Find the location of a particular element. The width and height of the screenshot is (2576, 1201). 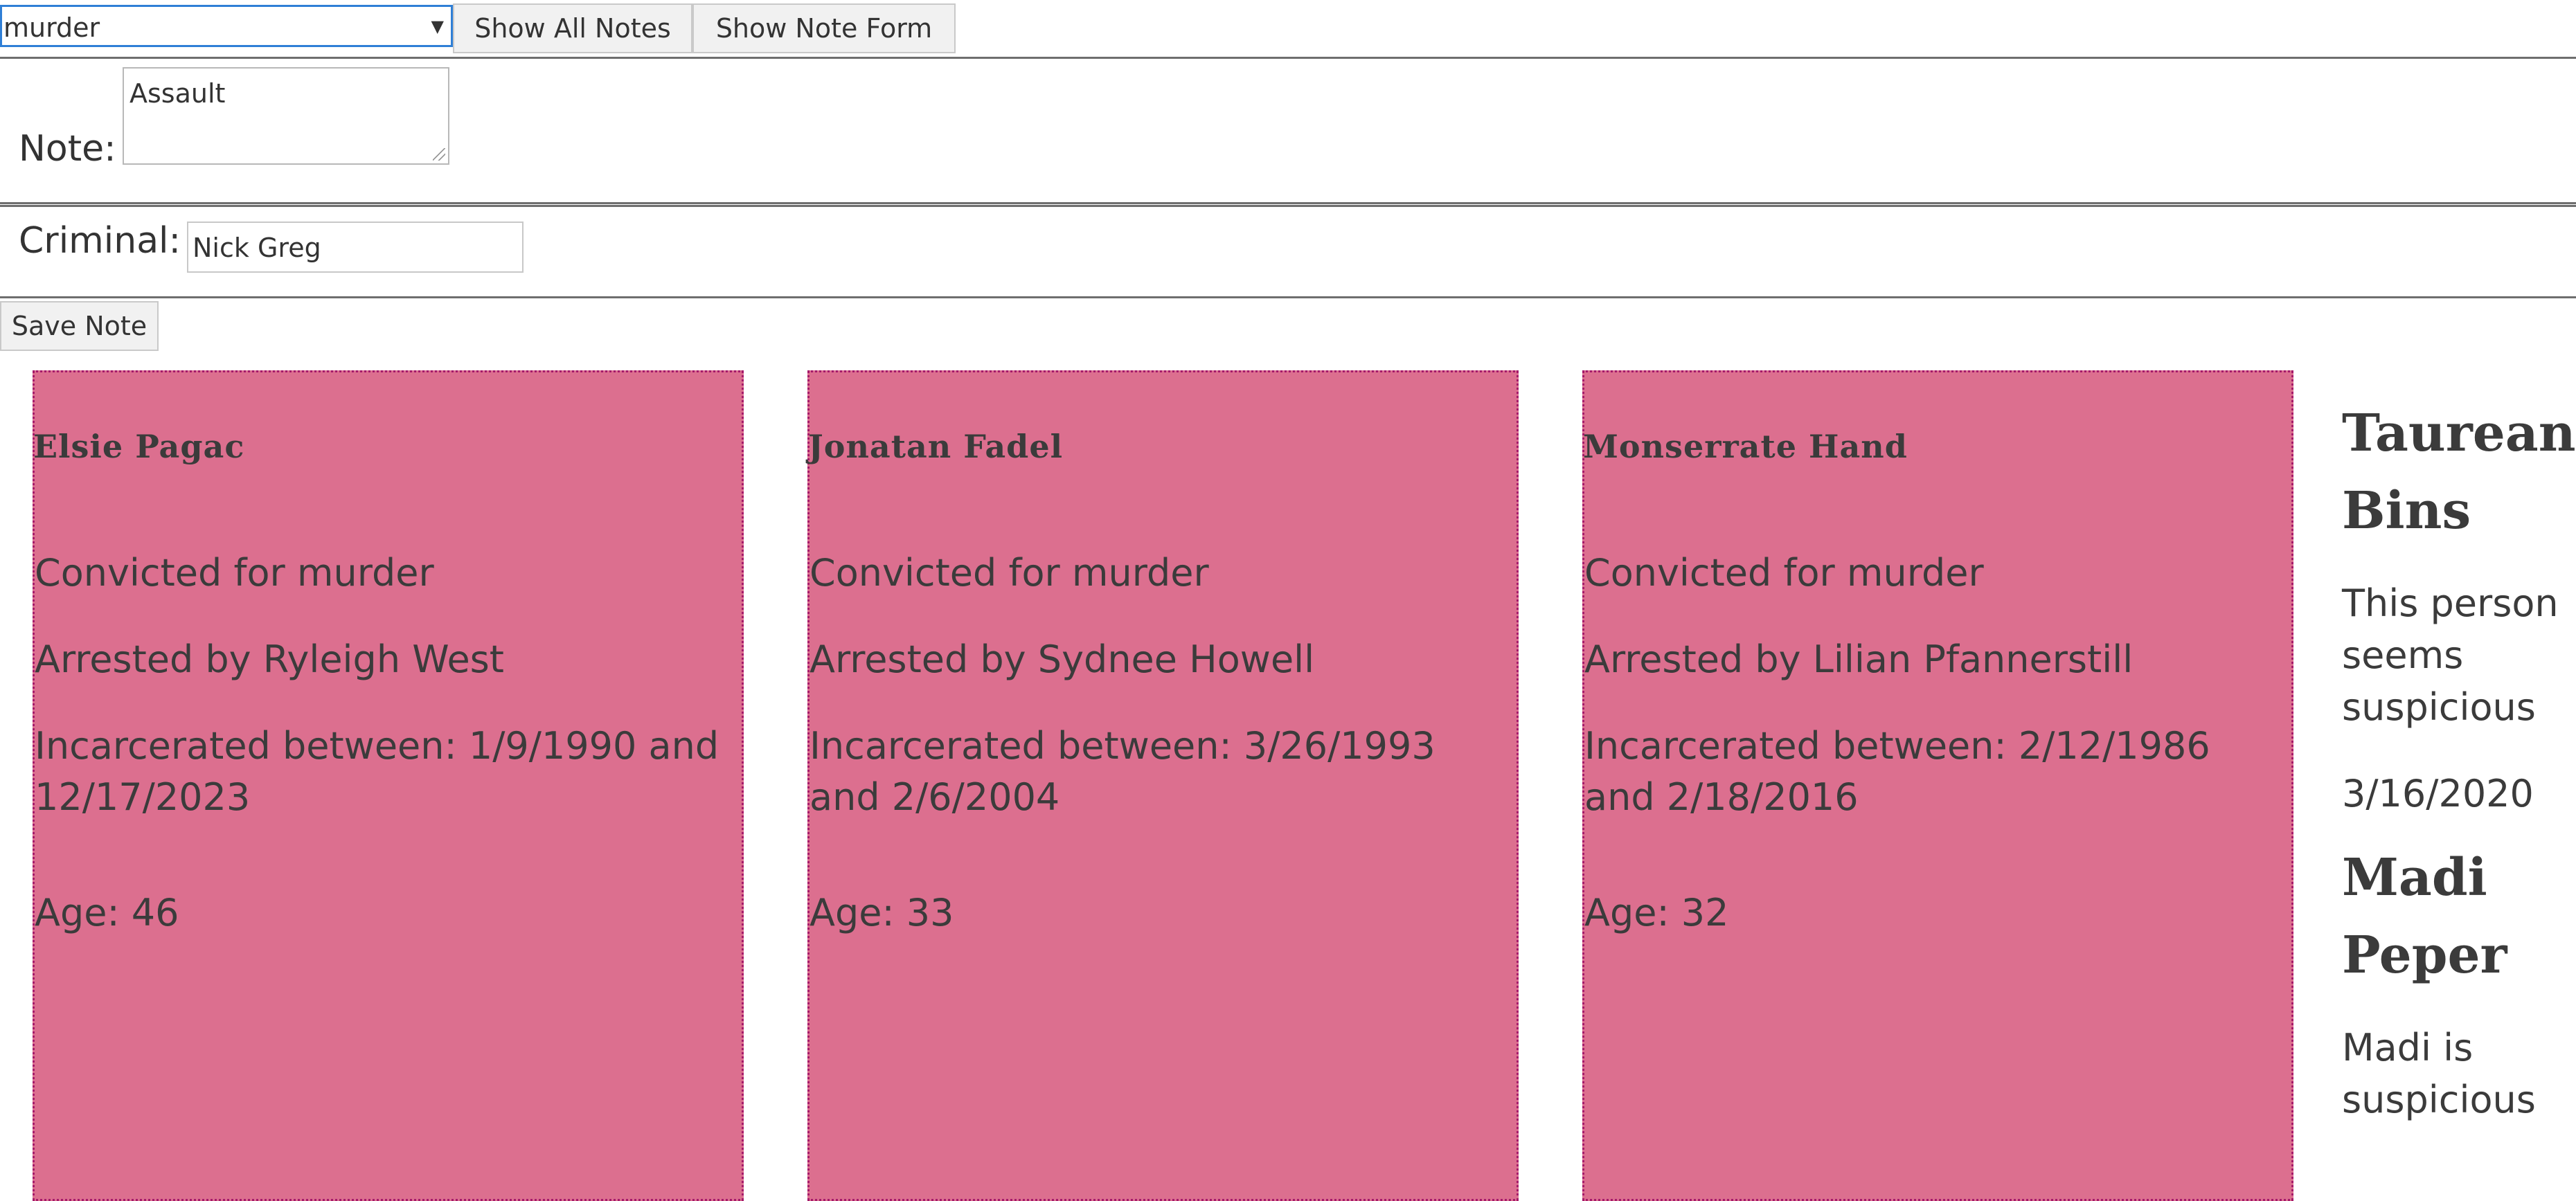

resize-handle-icon is located at coordinates (439, 155).